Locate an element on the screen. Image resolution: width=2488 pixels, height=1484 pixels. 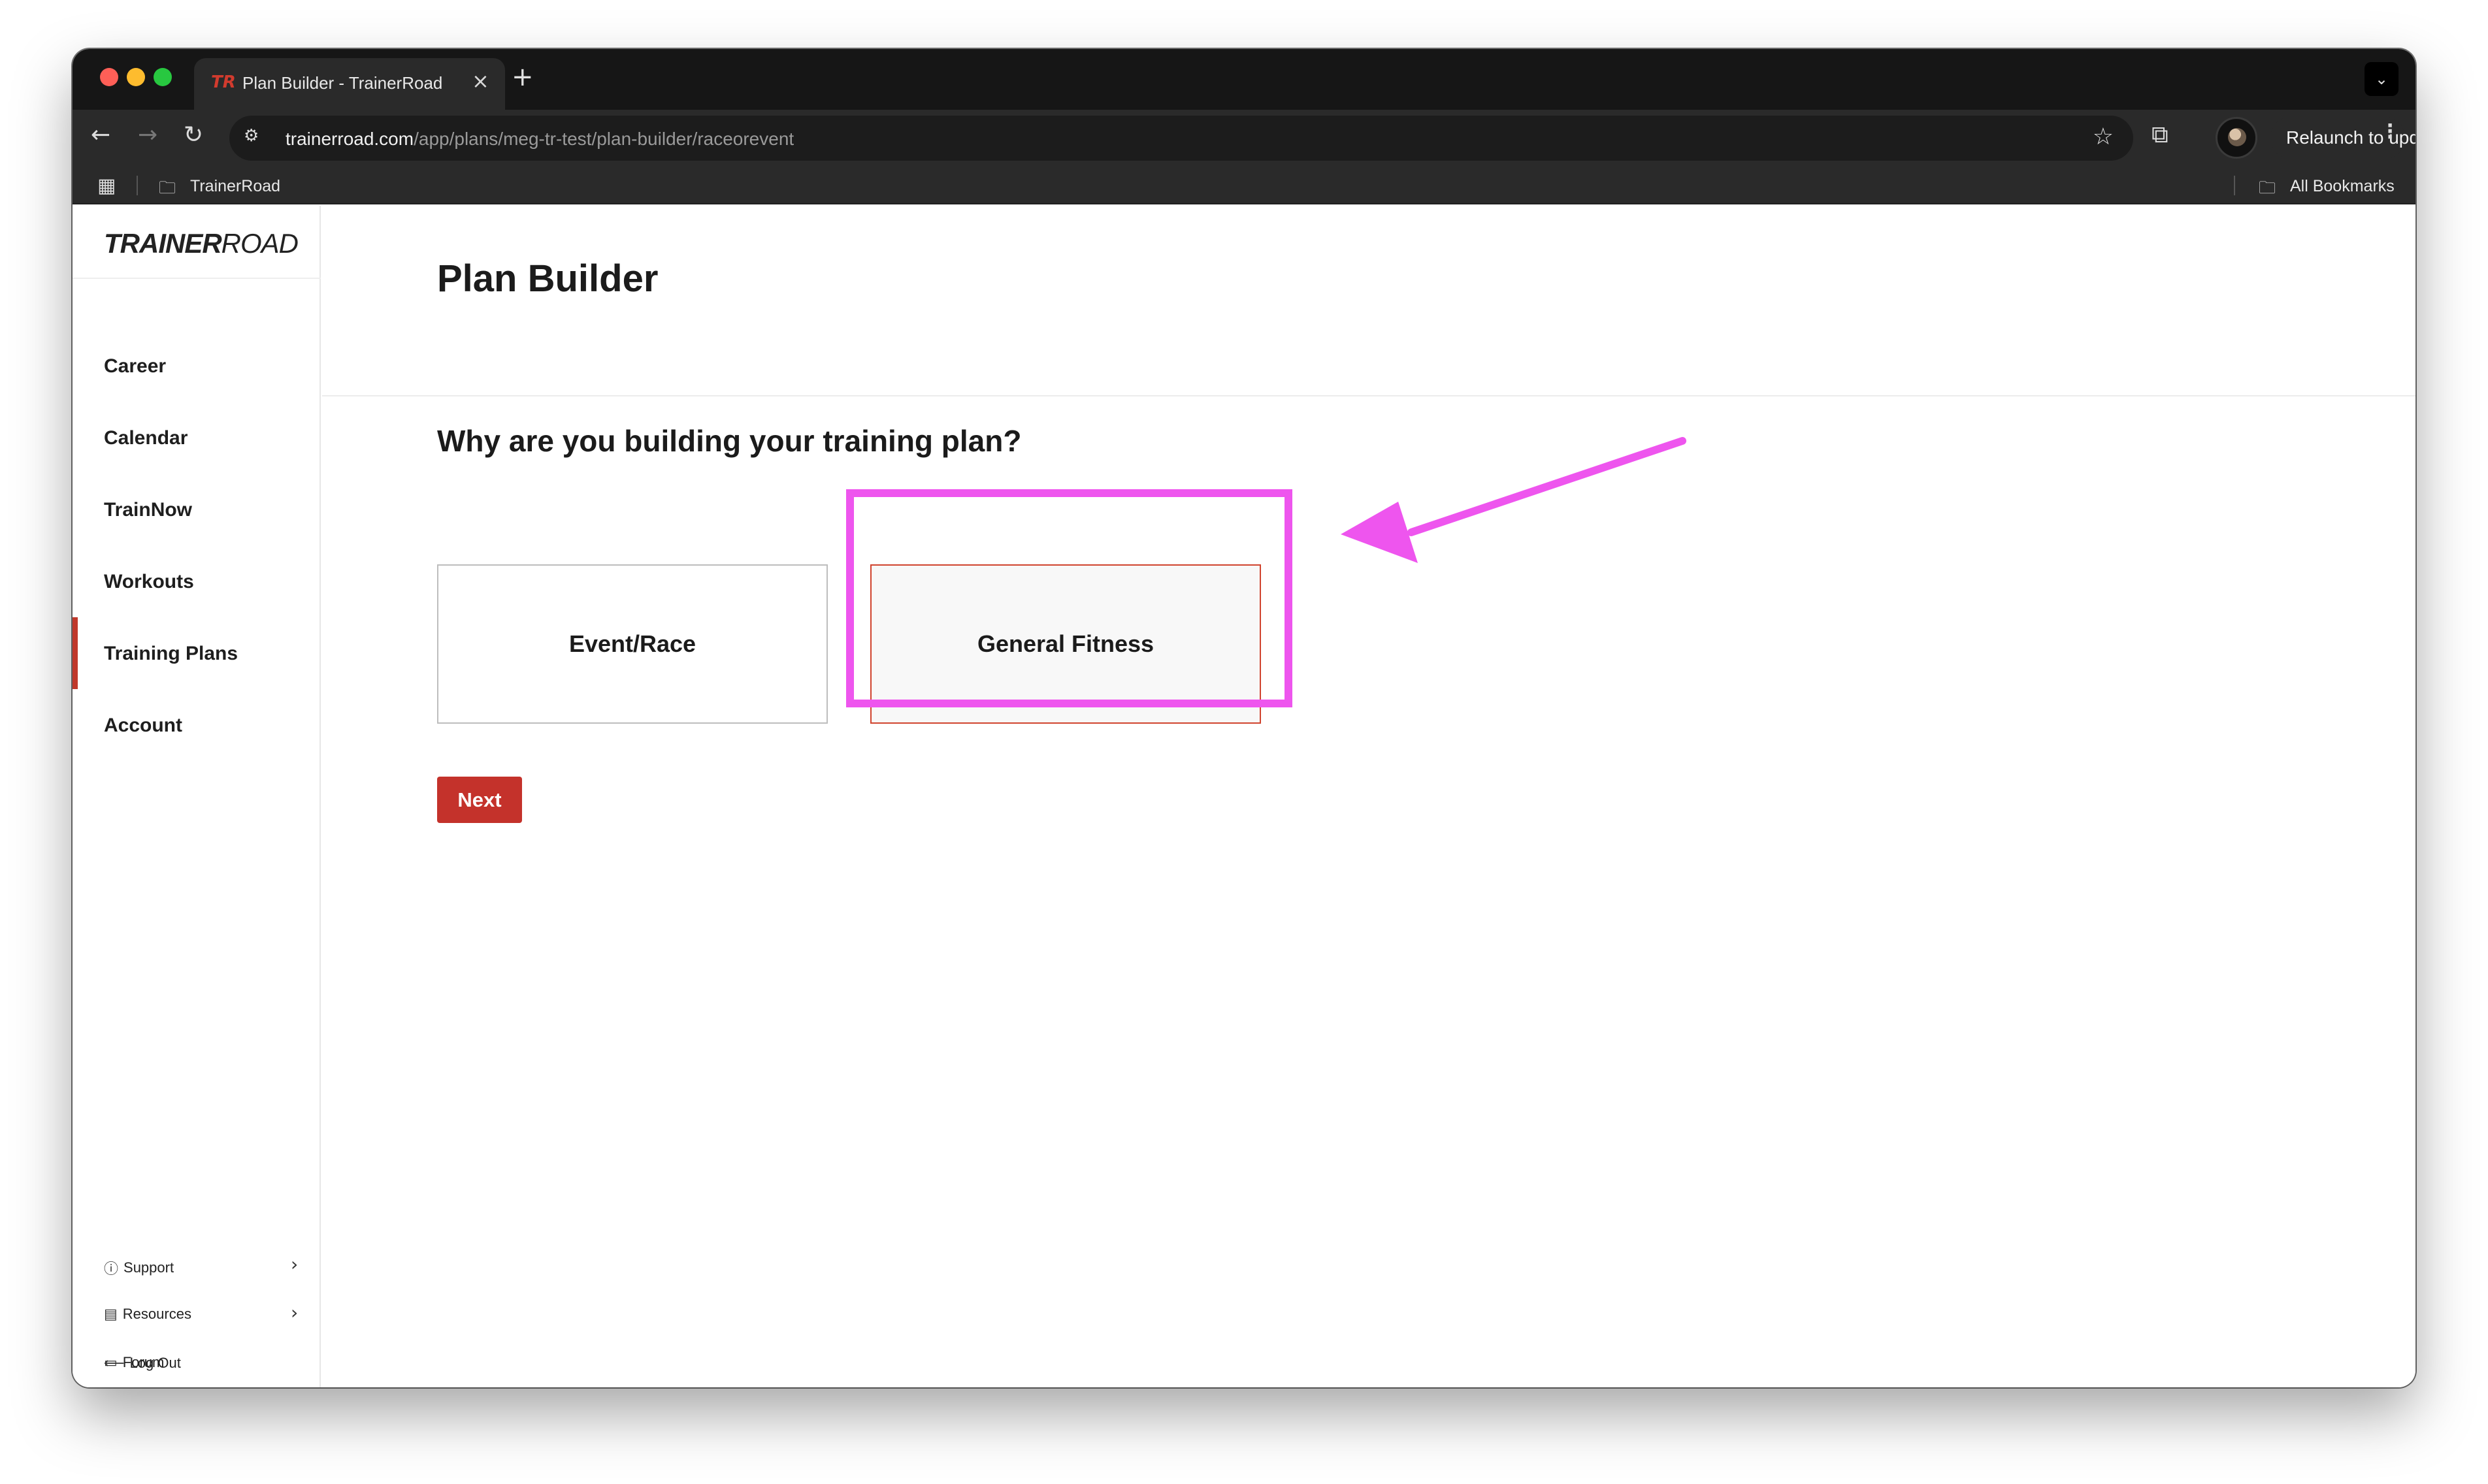
window-minimize-button is located at coordinates (136, 77).